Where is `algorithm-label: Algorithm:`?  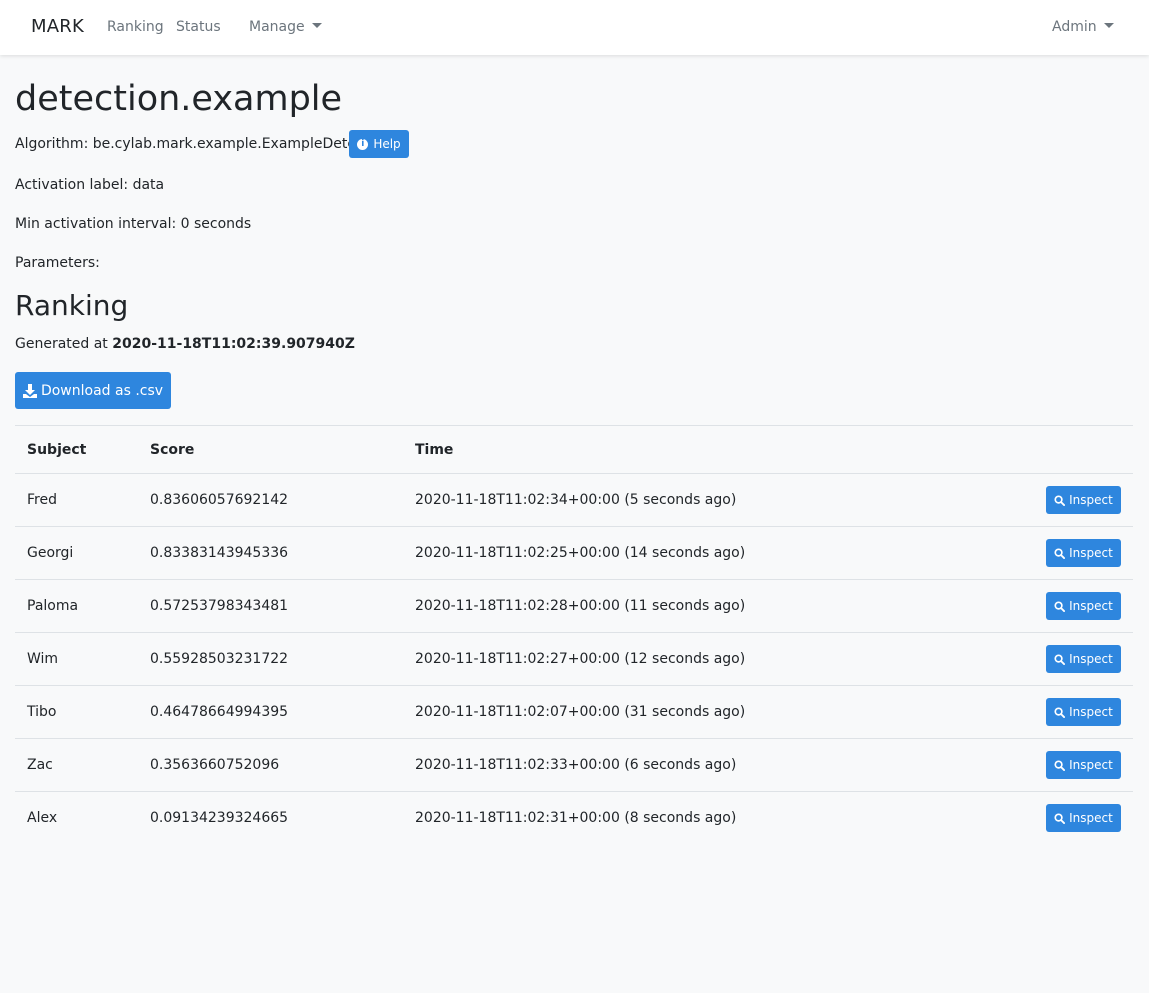 algorithm-label: Algorithm: is located at coordinates (52, 144).